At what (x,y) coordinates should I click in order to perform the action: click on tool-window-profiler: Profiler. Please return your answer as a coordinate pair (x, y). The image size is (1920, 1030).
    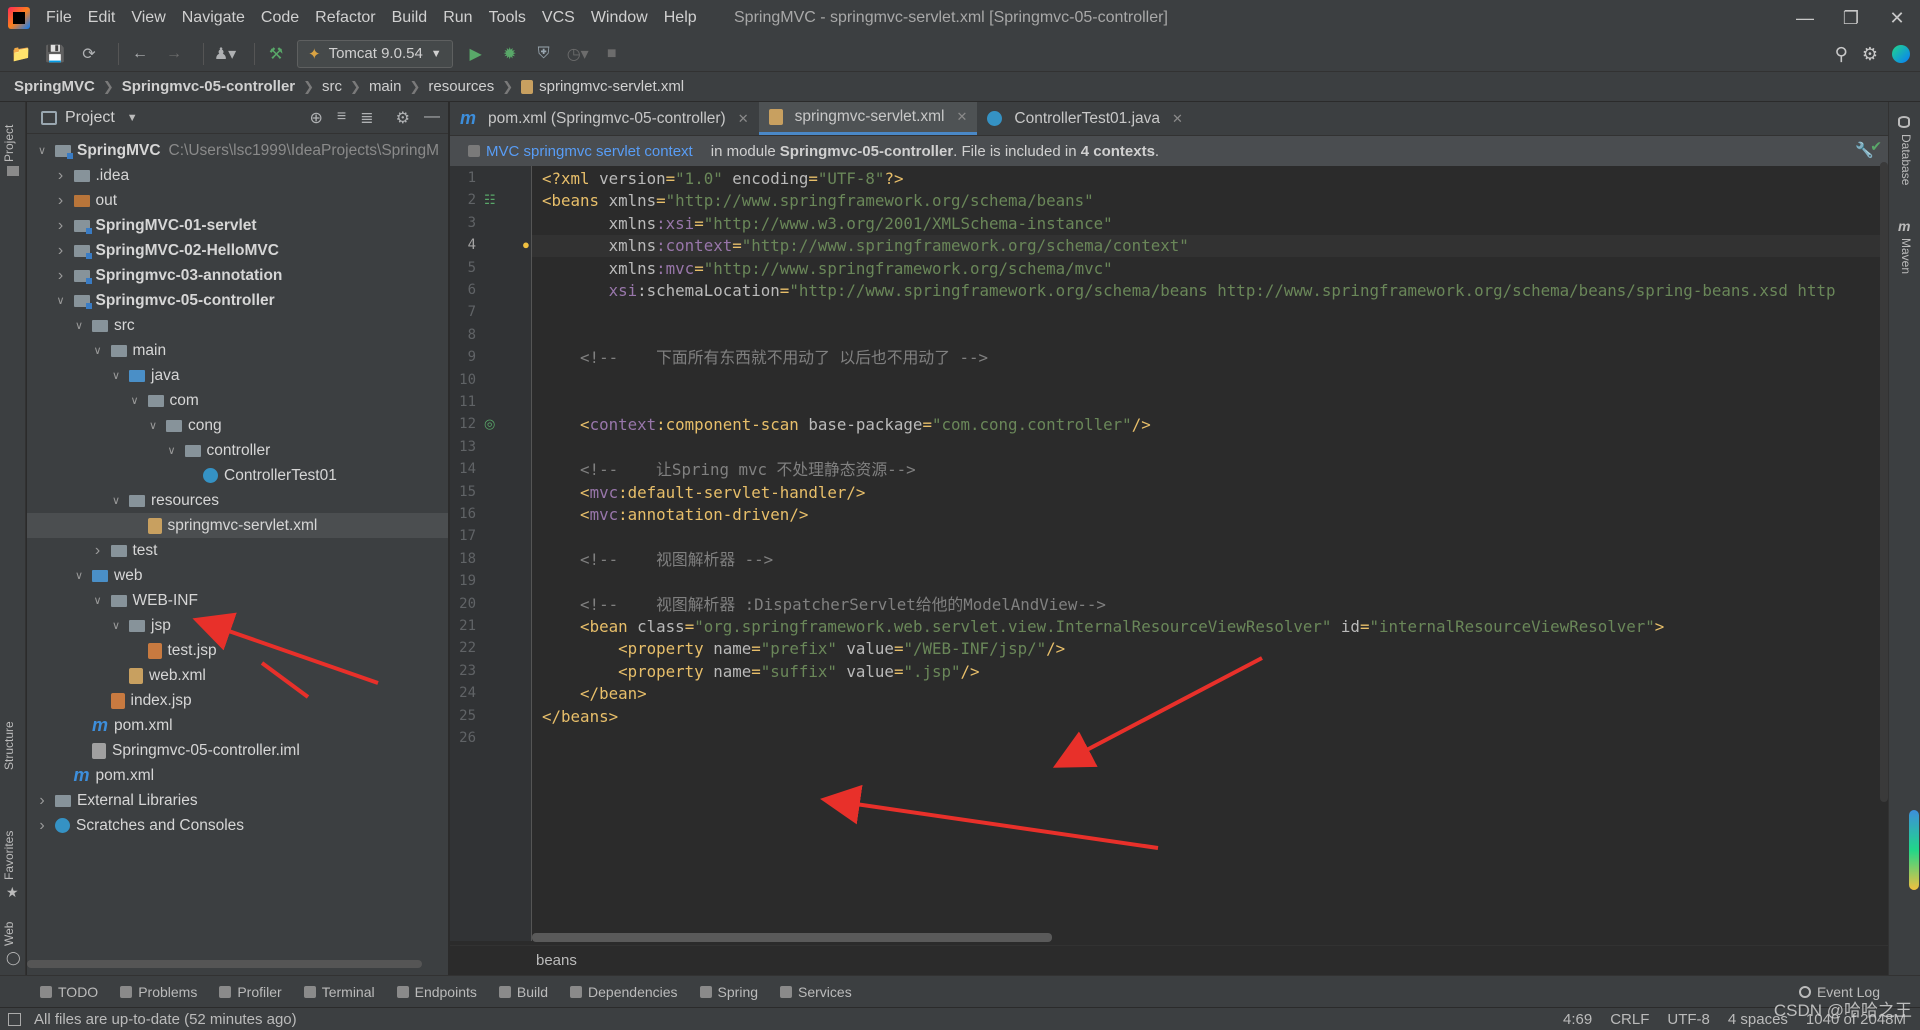
    Looking at the image, I should click on (250, 992).